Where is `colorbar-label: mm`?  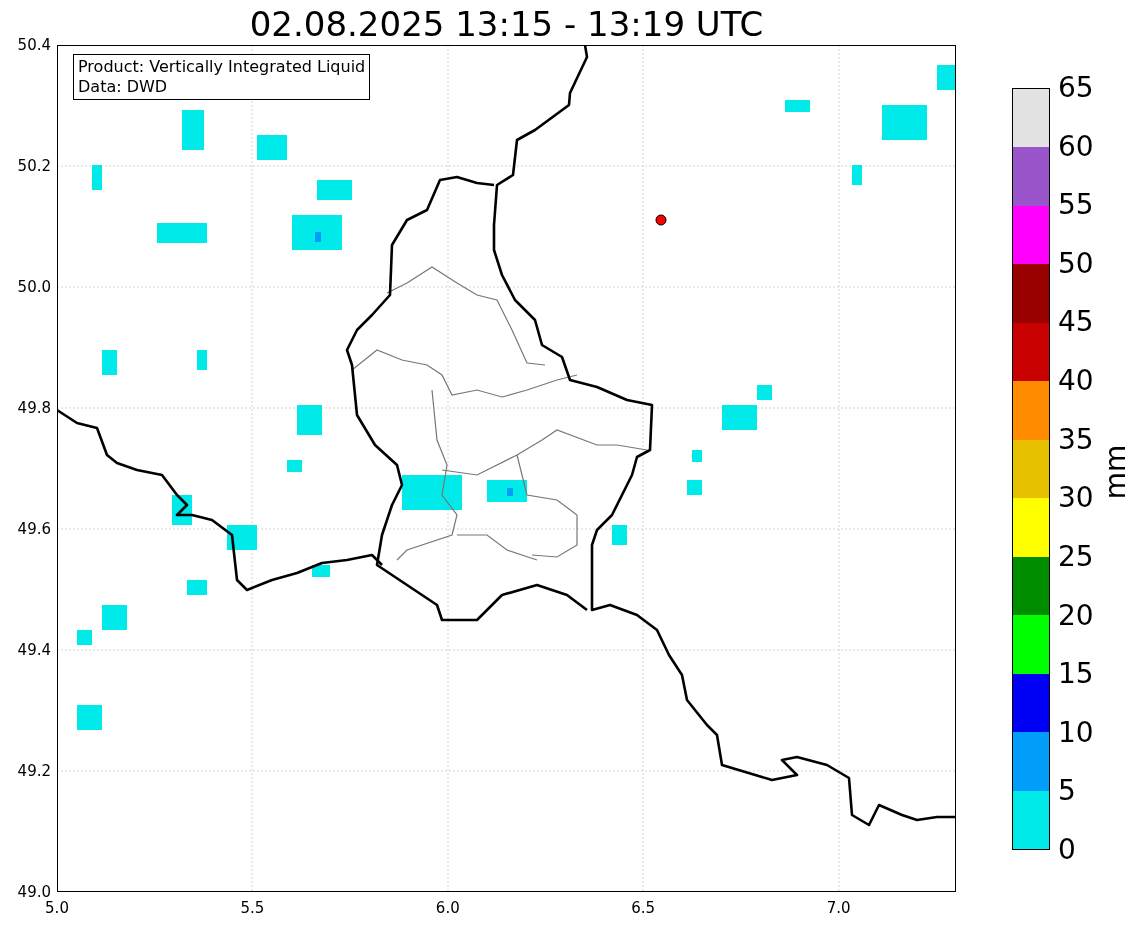
colorbar-label: mm is located at coordinates (1116, 472).